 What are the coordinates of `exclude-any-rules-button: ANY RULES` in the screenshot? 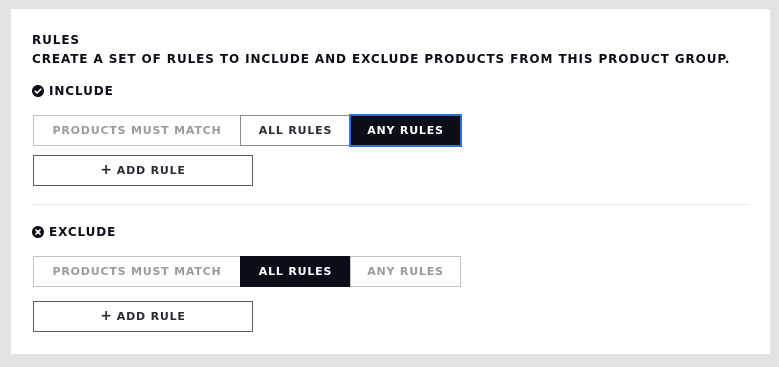 It's located at (405, 271).